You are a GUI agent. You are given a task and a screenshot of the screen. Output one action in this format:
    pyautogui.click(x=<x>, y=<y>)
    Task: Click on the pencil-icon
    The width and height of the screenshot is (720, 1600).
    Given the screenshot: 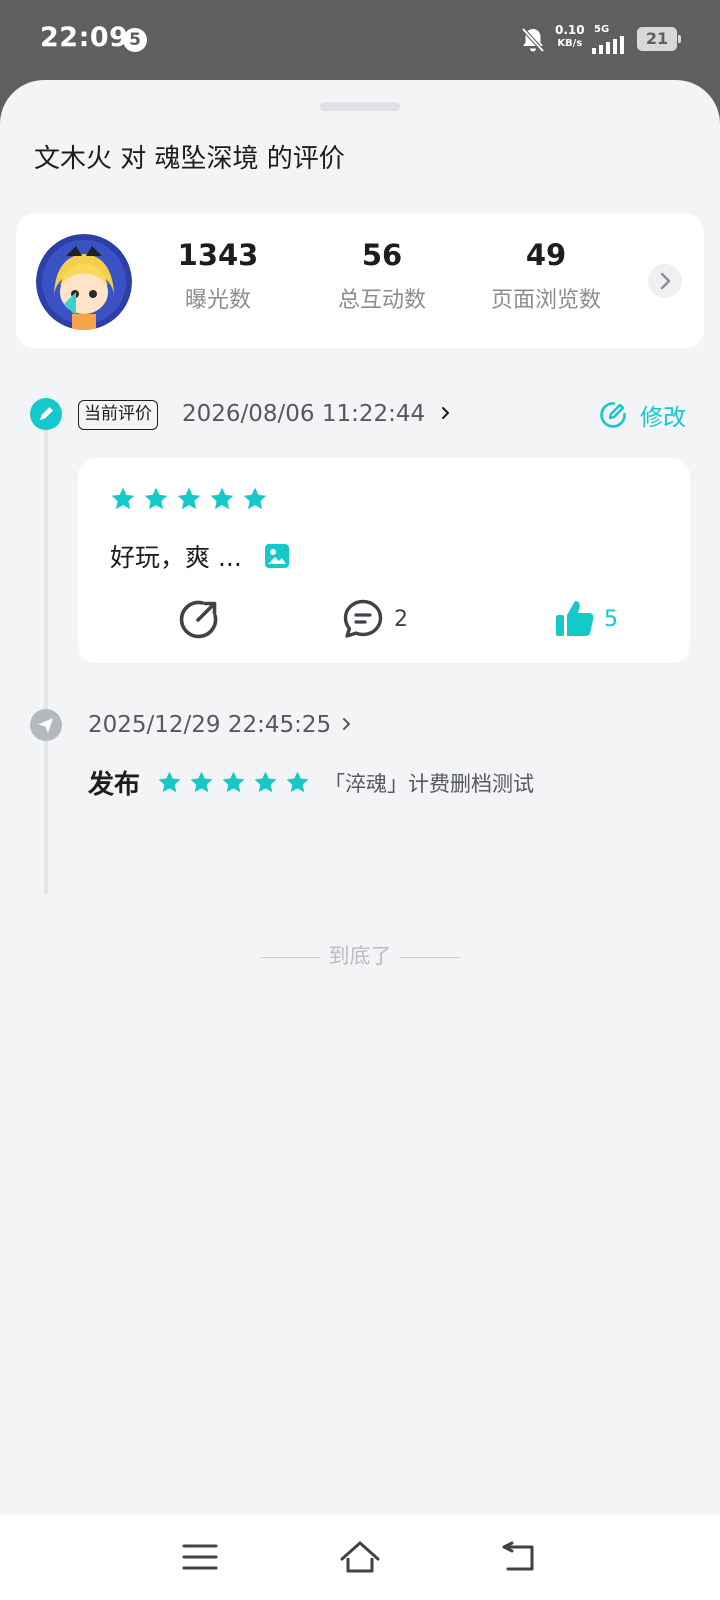 What is the action you would take?
    pyautogui.click(x=46, y=413)
    